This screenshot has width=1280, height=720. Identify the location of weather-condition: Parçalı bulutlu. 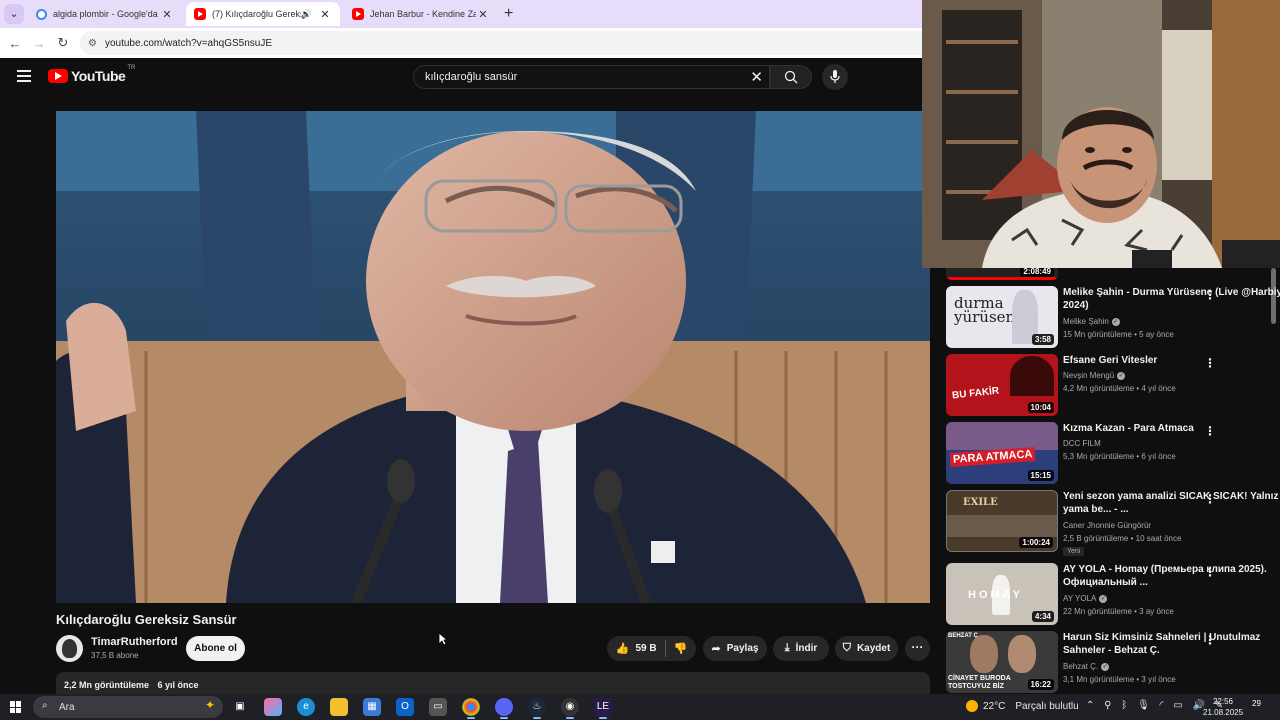
(1047, 706).